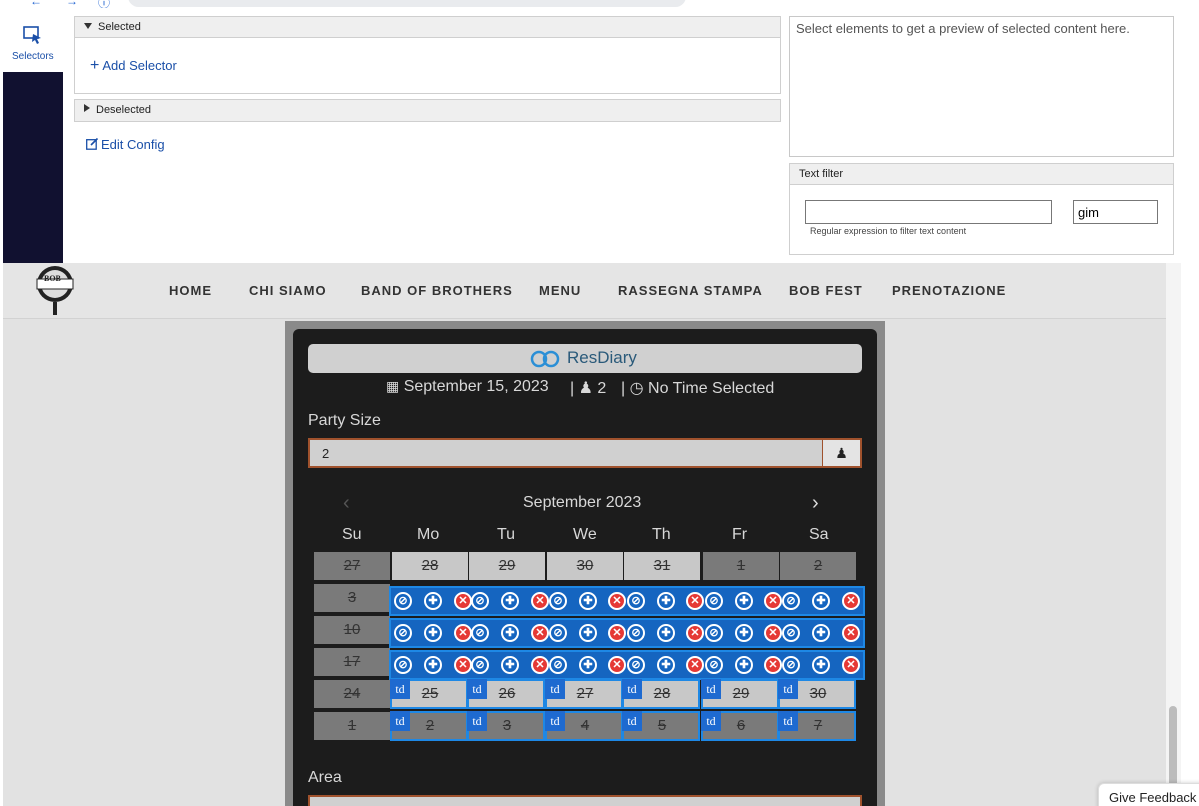  I want to click on nav-chi-siamo: CHI SIAMO, so click(288, 290).